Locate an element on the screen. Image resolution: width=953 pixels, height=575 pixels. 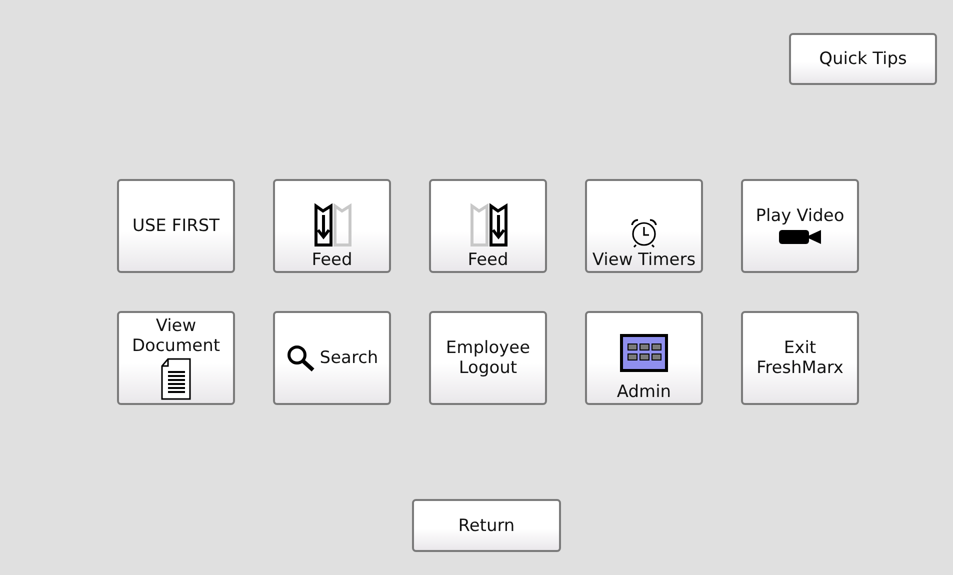
menu-tile-button: Exit FreshMarx is located at coordinates (800, 358).